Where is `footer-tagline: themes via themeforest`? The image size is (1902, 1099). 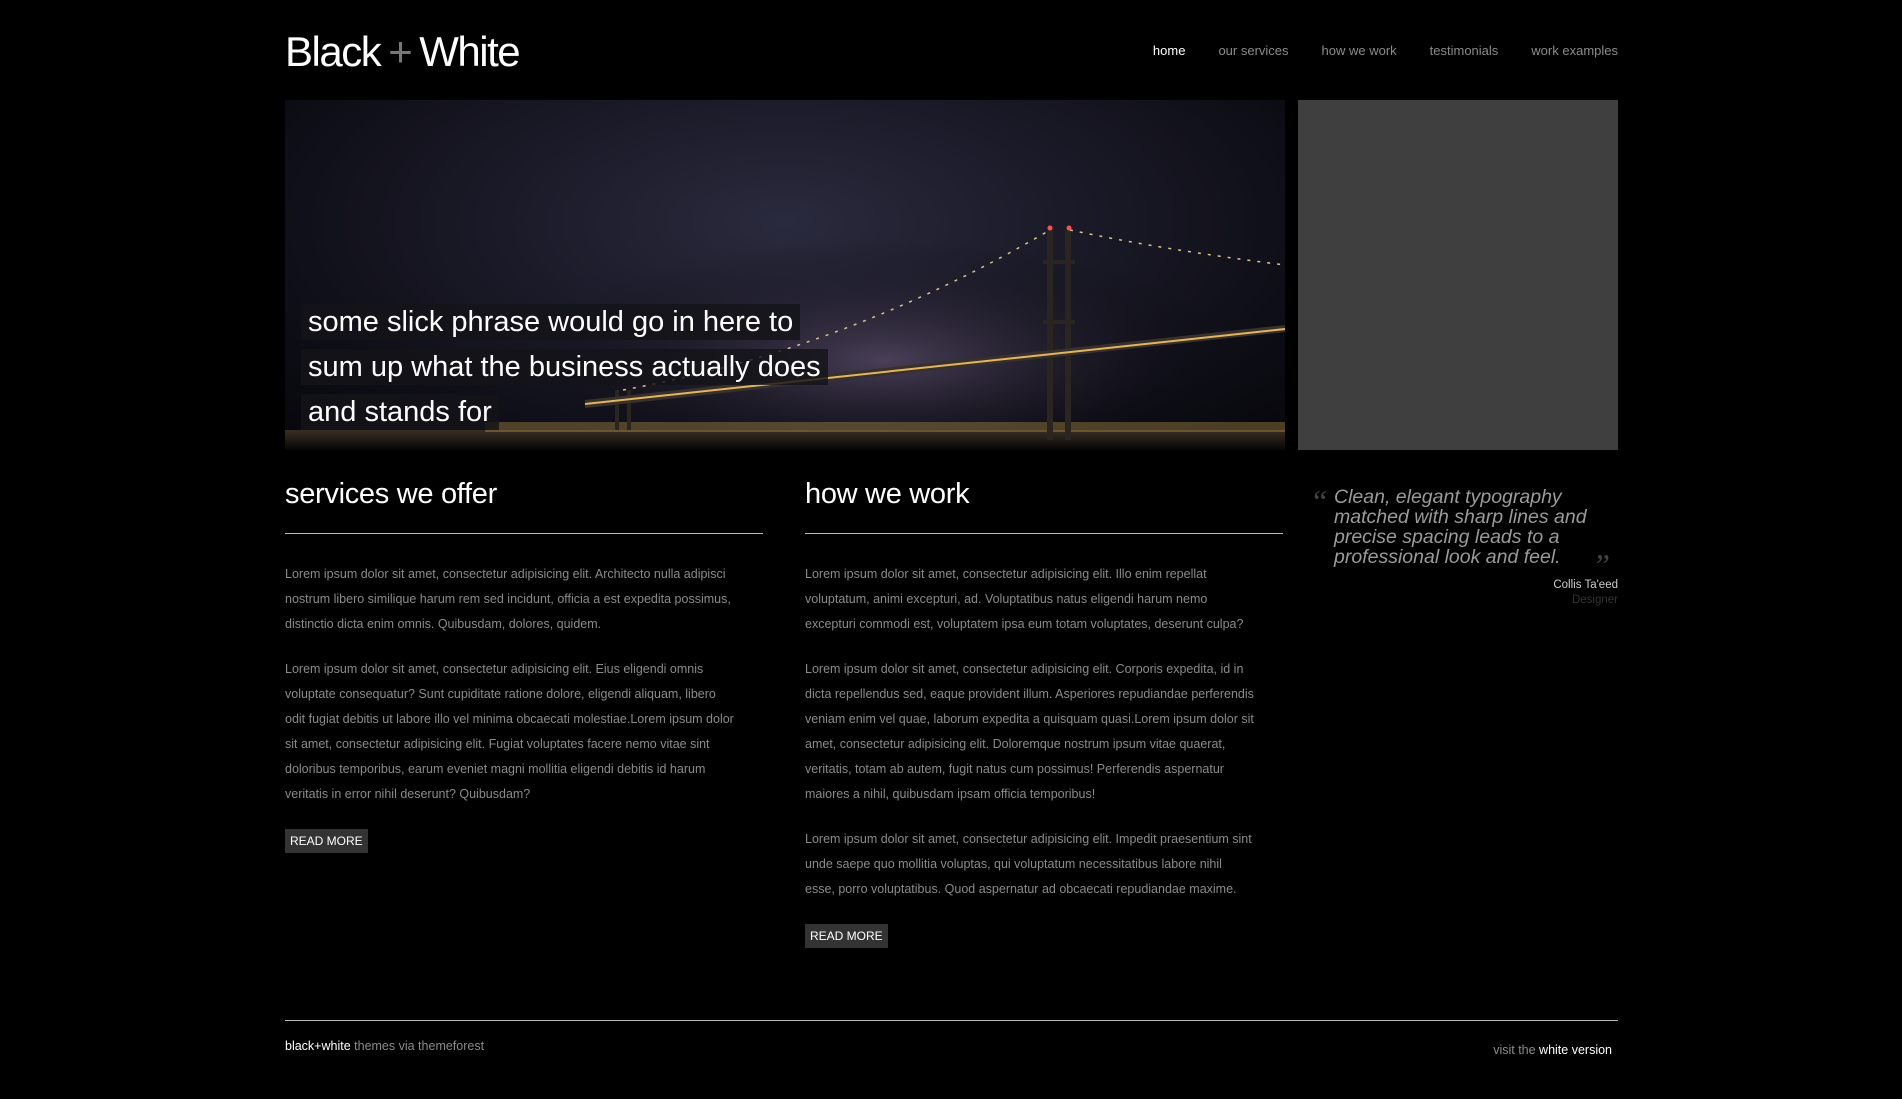
footer-tagline: themes via themeforest is located at coordinates (417, 1046).